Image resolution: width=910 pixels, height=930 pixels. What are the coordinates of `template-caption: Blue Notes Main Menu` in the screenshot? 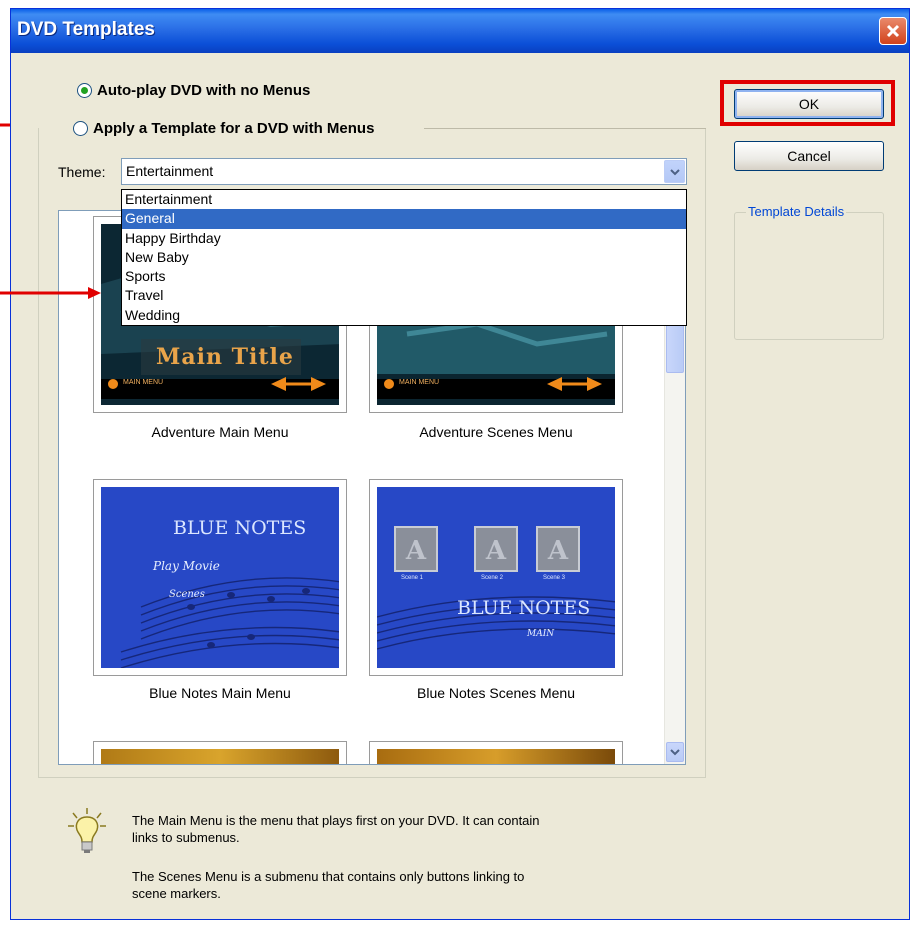 It's located at (220, 693).